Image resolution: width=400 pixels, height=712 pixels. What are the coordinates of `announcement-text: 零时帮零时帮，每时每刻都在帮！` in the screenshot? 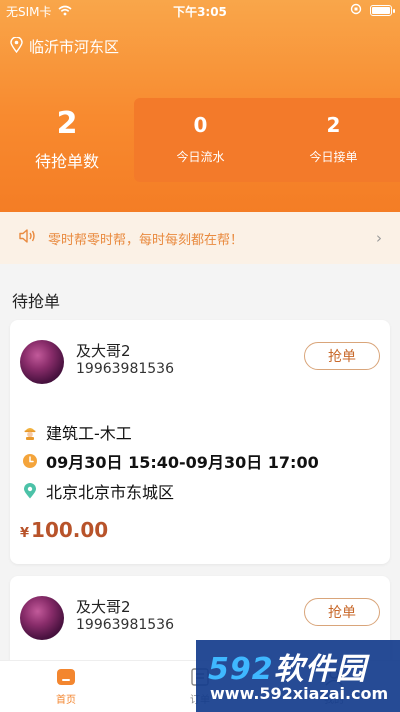 It's located at (146, 240).